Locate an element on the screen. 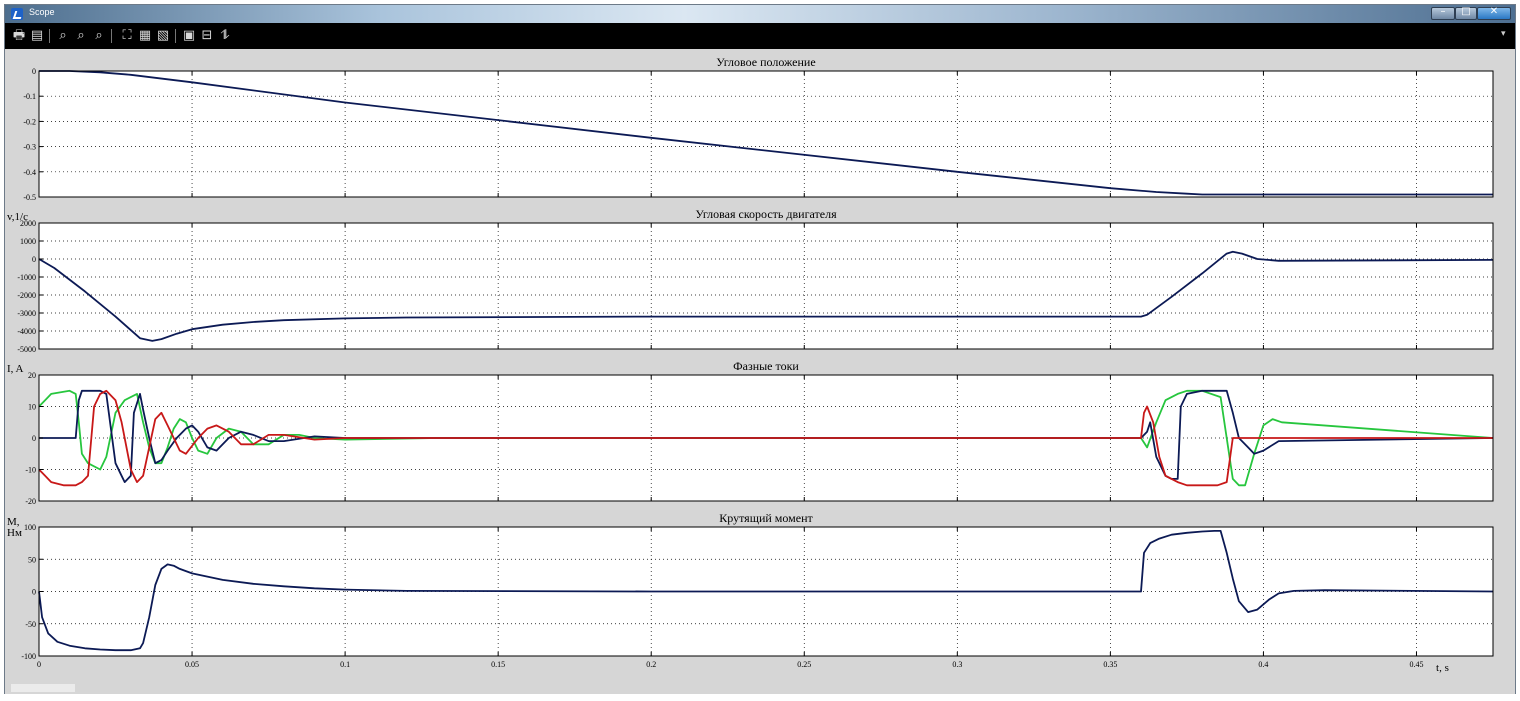  y-axis-label: Нм is located at coordinates (14, 533).